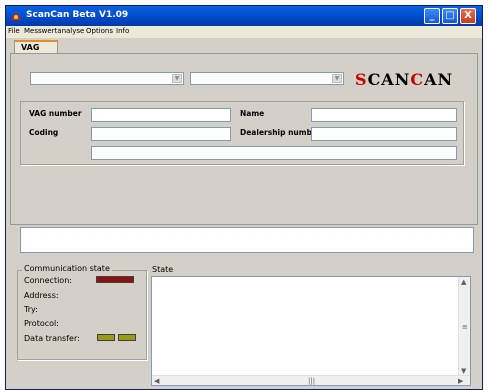  What do you see at coordinates (16, 16) in the screenshot?
I see `app-logo-icon` at bounding box center [16, 16].